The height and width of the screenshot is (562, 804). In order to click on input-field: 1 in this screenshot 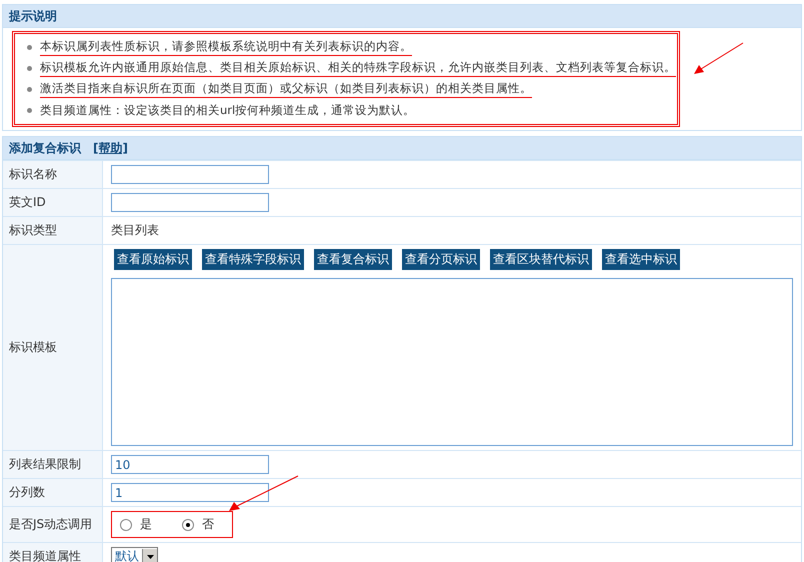, I will do `click(190, 492)`.